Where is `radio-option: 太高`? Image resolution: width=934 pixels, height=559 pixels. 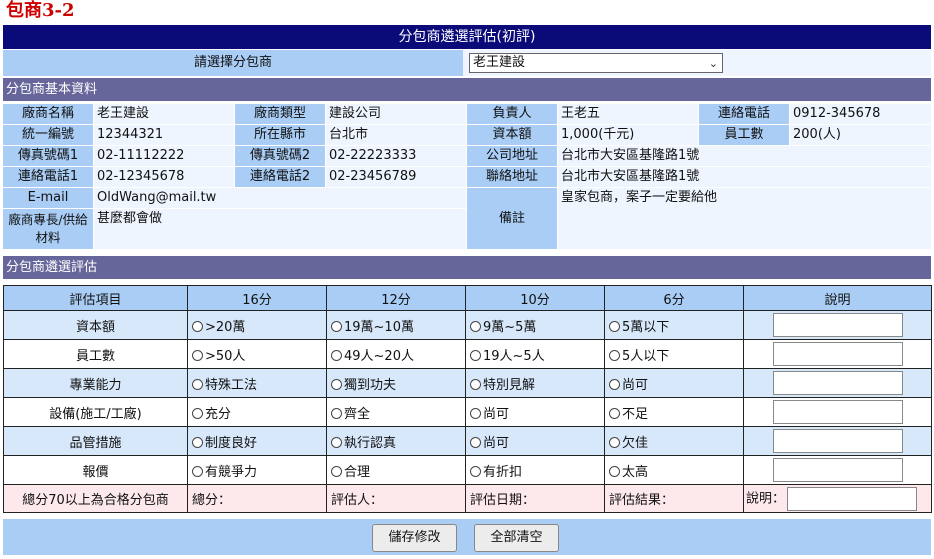 radio-option: 太高 is located at coordinates (674, 470).